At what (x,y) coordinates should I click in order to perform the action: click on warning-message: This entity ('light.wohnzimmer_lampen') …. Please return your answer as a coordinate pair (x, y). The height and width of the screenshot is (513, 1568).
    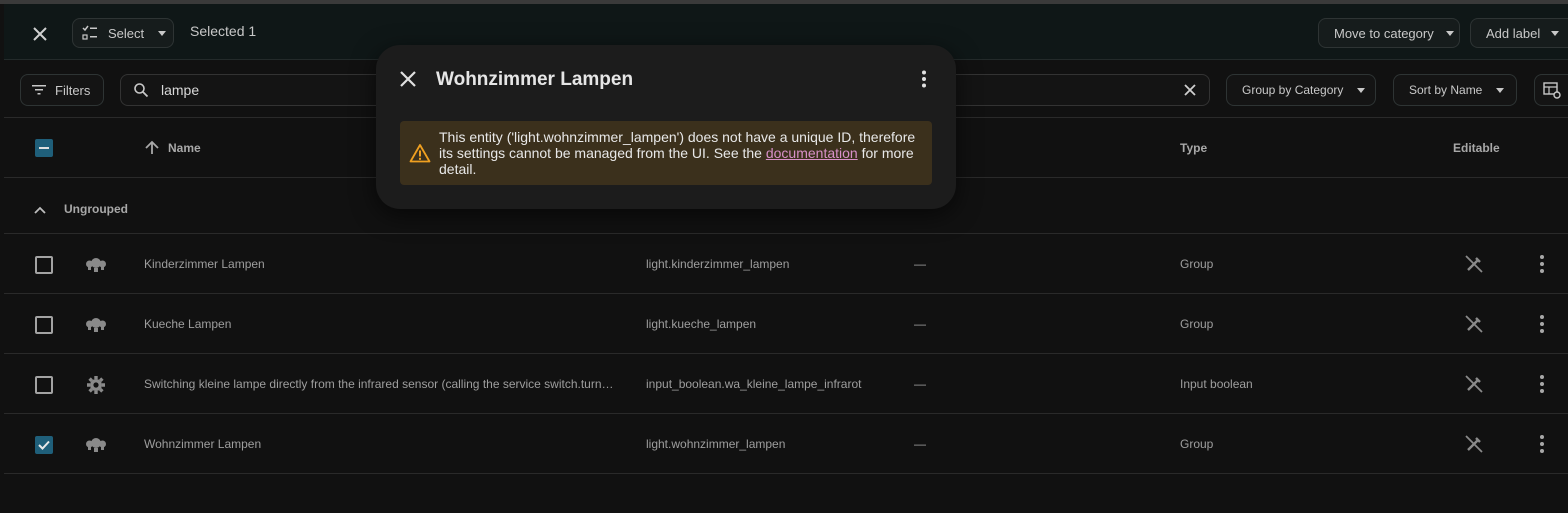
    Looking at the image, I should click on (679, 153).